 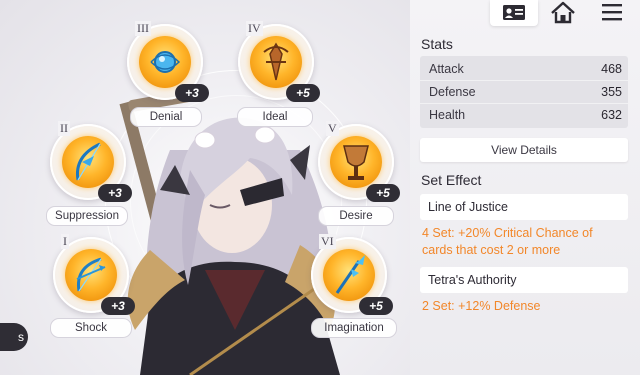 What do you see at coordinates (87, 216) in the screenshot?
I see `slot-label-suppression: Suppression` at bounding box center [87, 216].